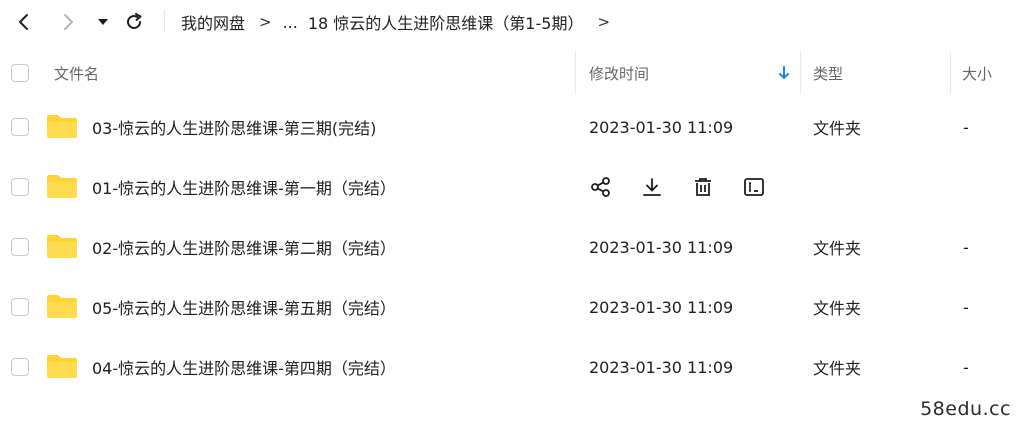 The height and width of the screenshot is (426, 1021). Describe the element at coordinates (754, 187) in the screenshot. I see `rename-icon` at that location.